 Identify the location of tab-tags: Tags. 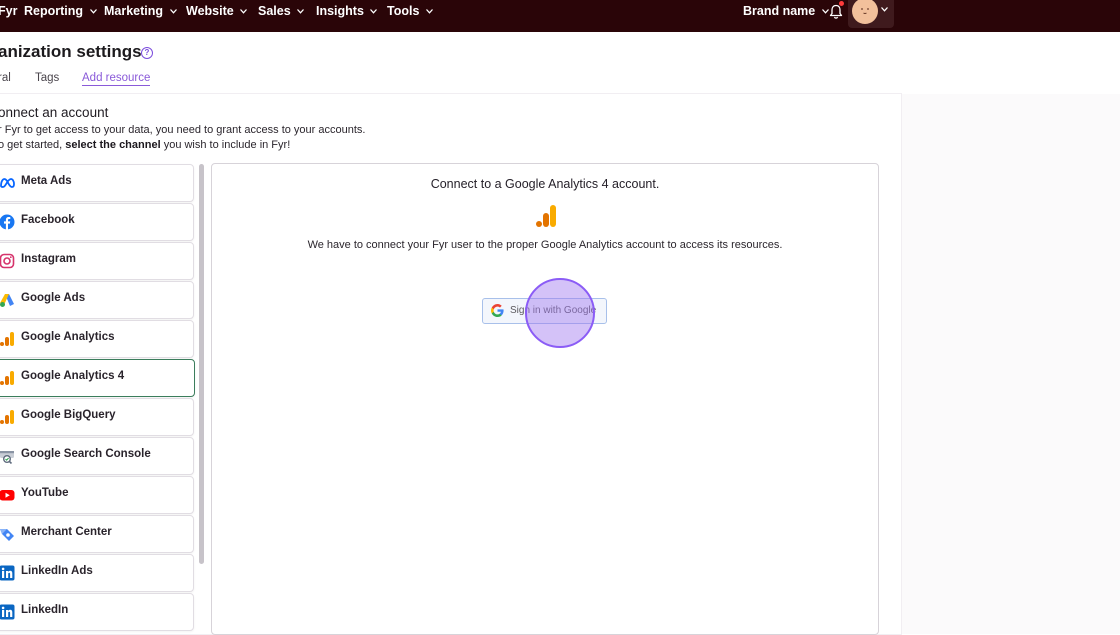
(47, 78).